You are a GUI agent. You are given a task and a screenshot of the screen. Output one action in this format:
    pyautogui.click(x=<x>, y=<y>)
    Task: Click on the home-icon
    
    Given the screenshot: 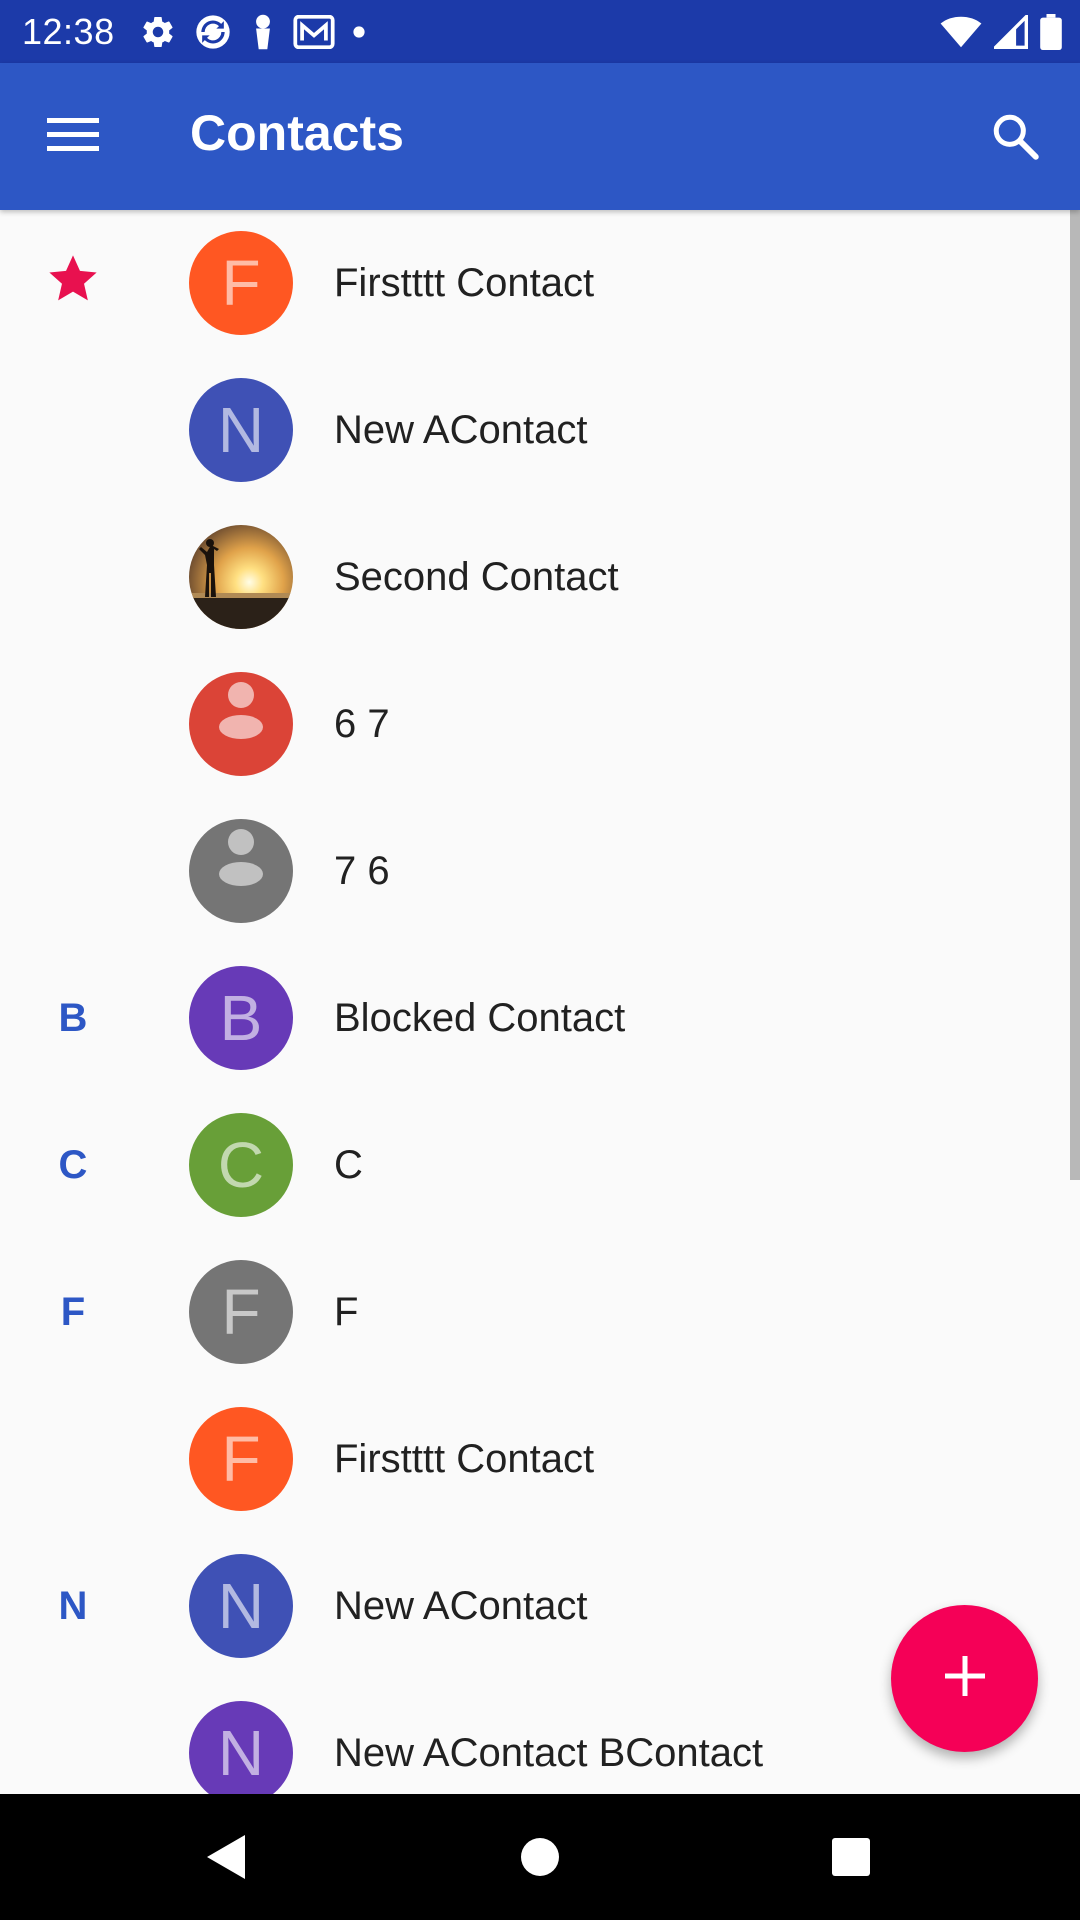 What is the action you would take?
    pyautogui.click(x=540, y=1859)
    